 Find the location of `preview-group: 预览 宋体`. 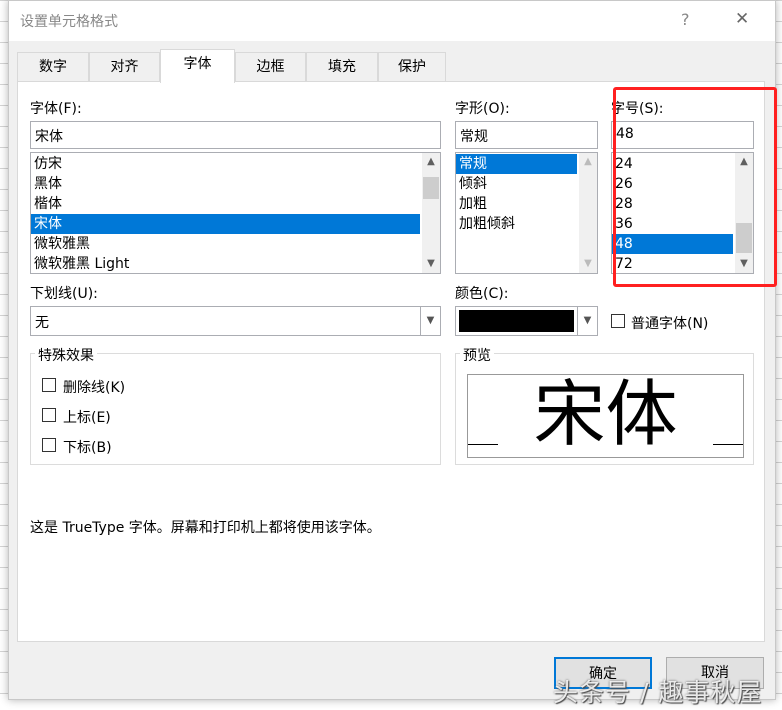

preview-group: 预览 宋体 is located at coordinates (604, 405).